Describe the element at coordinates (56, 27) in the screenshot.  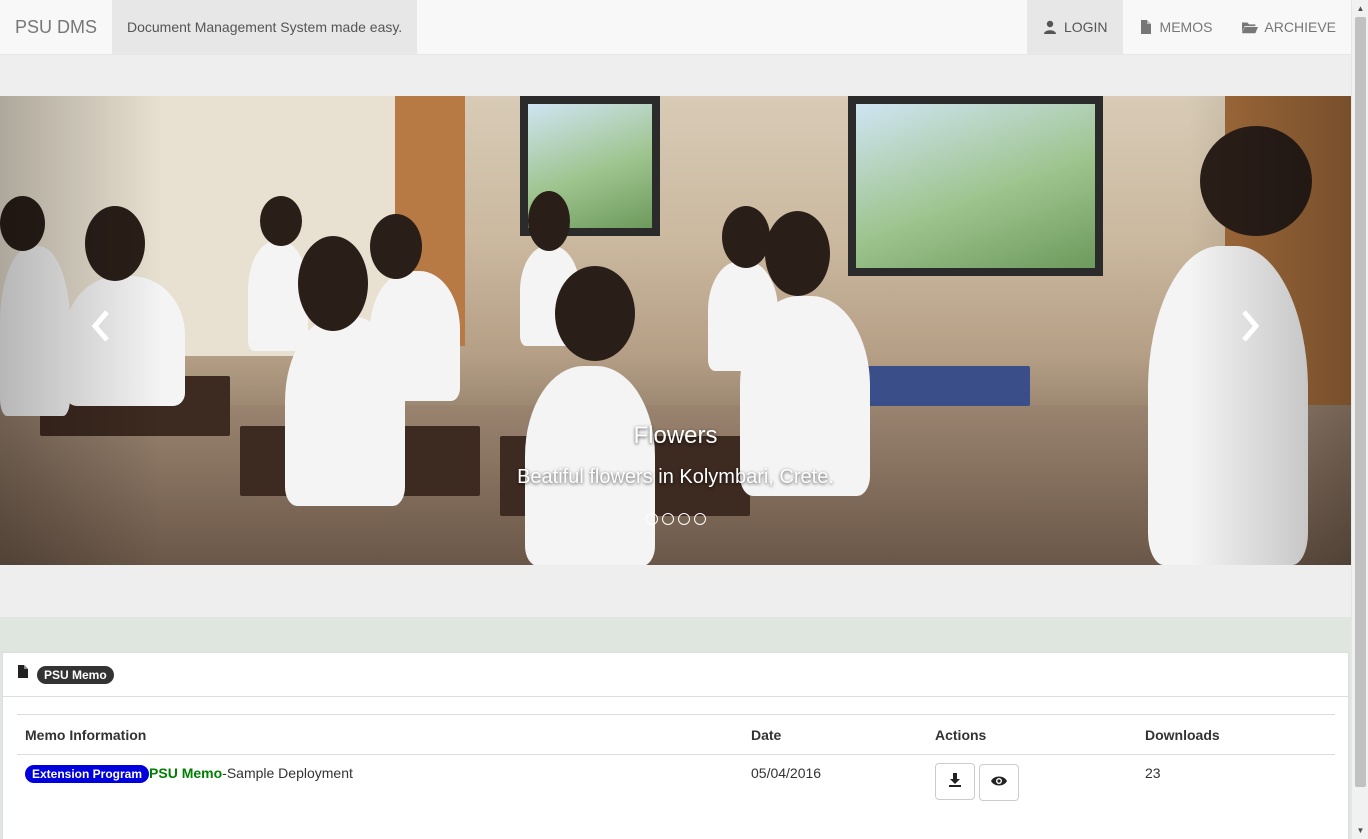
I see `brand-link: PSU DMS` at that location.